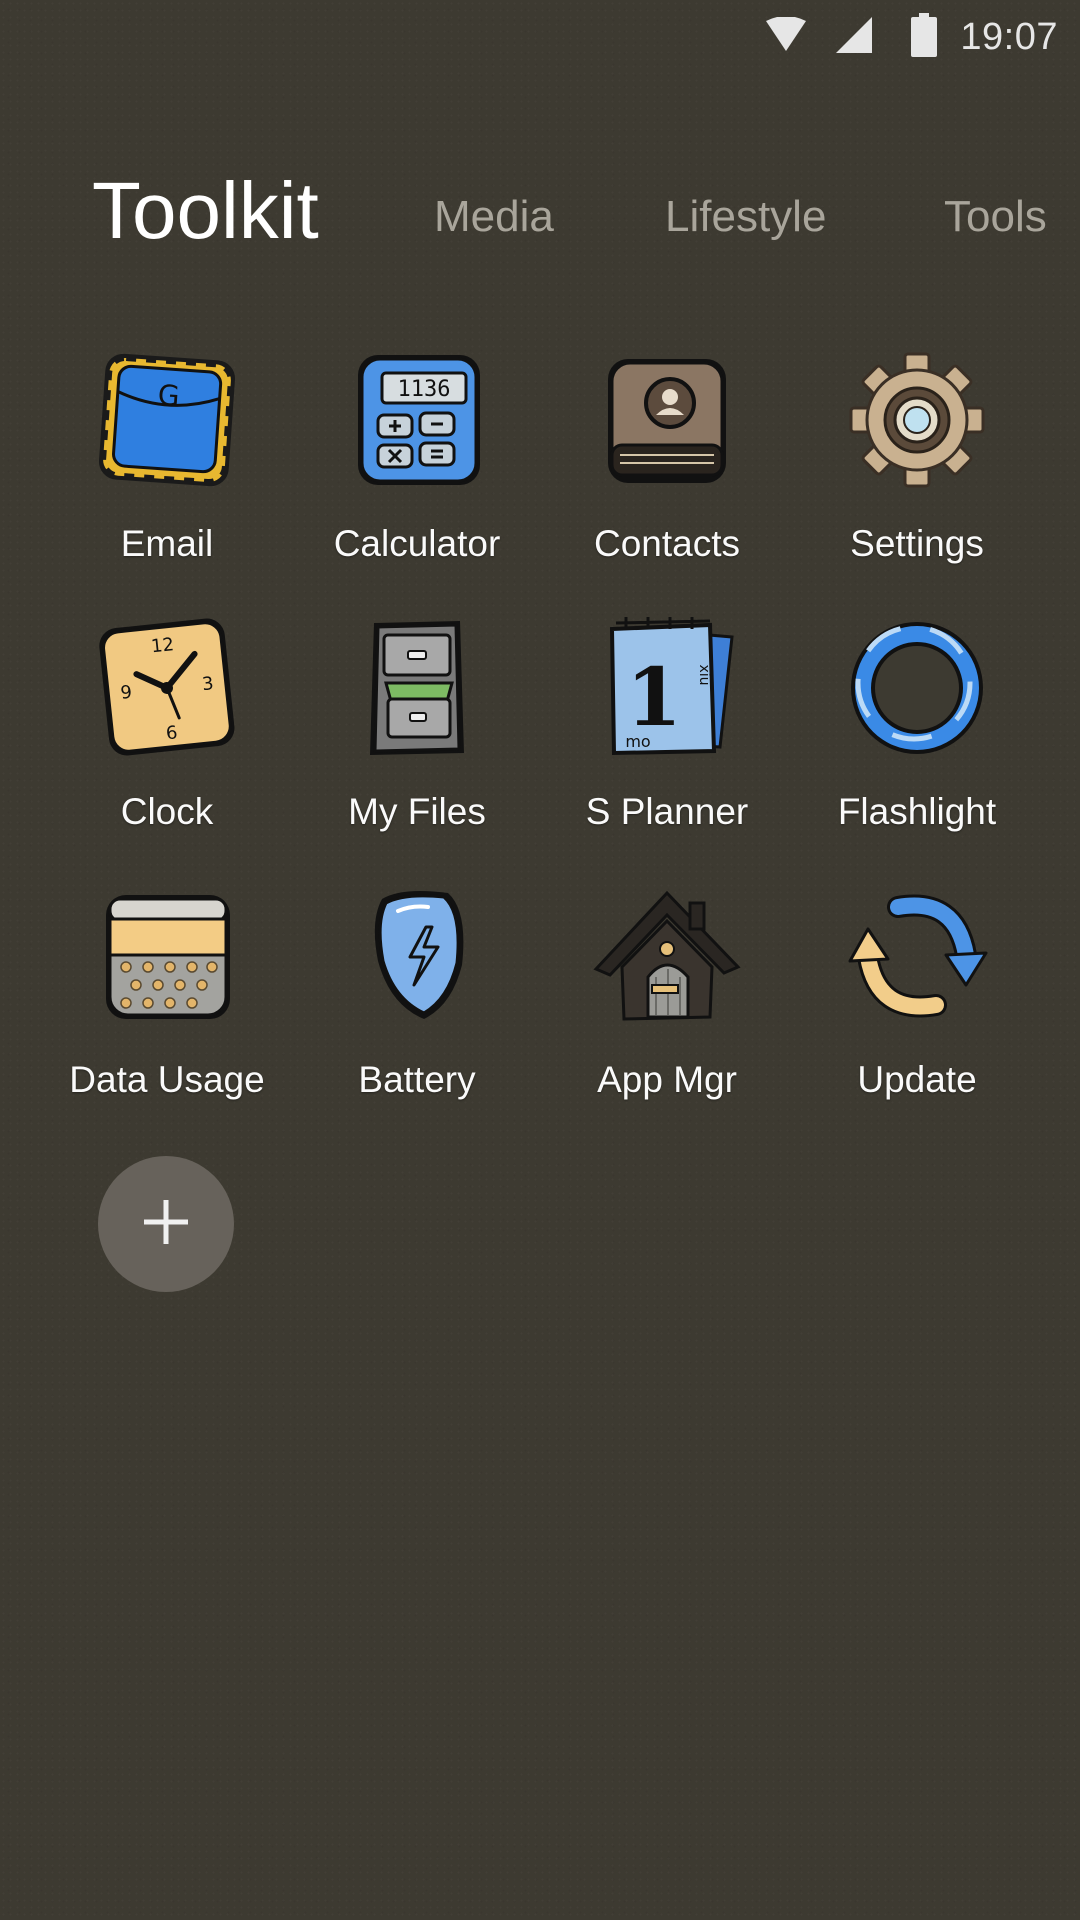  What do you see at coordinates (917, 956) in the screenshot?
I see `refresh-arrows-icon` at bounding box center [917, 956].